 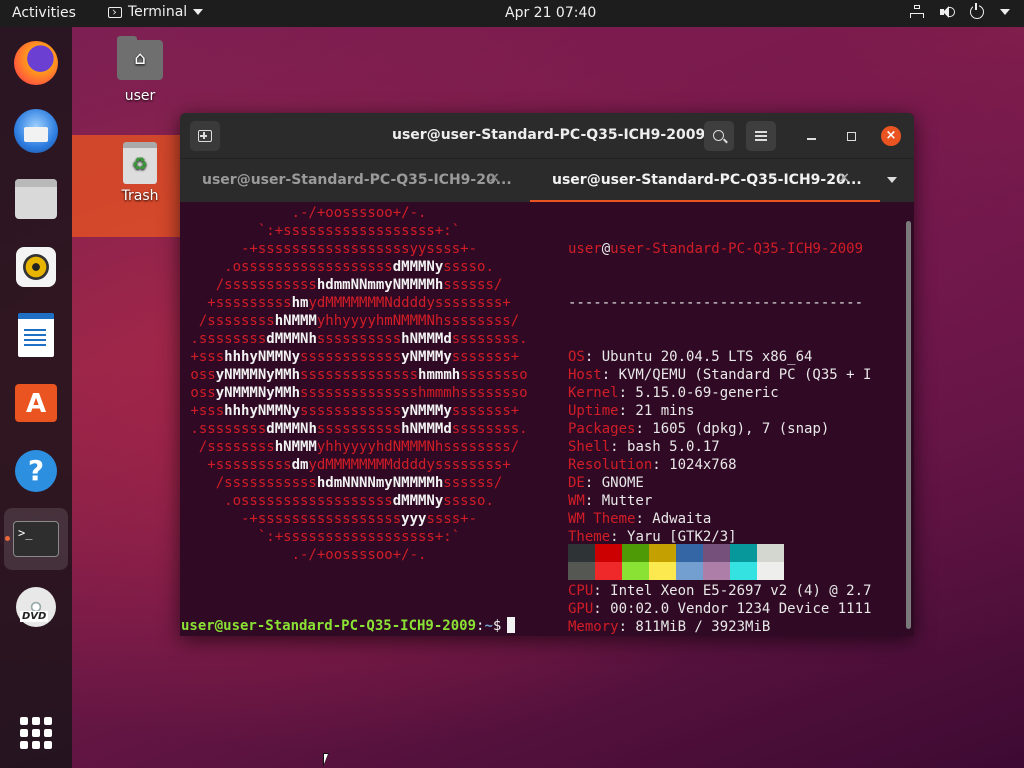 I want to click on dock-files, so click(x=36, y=199).